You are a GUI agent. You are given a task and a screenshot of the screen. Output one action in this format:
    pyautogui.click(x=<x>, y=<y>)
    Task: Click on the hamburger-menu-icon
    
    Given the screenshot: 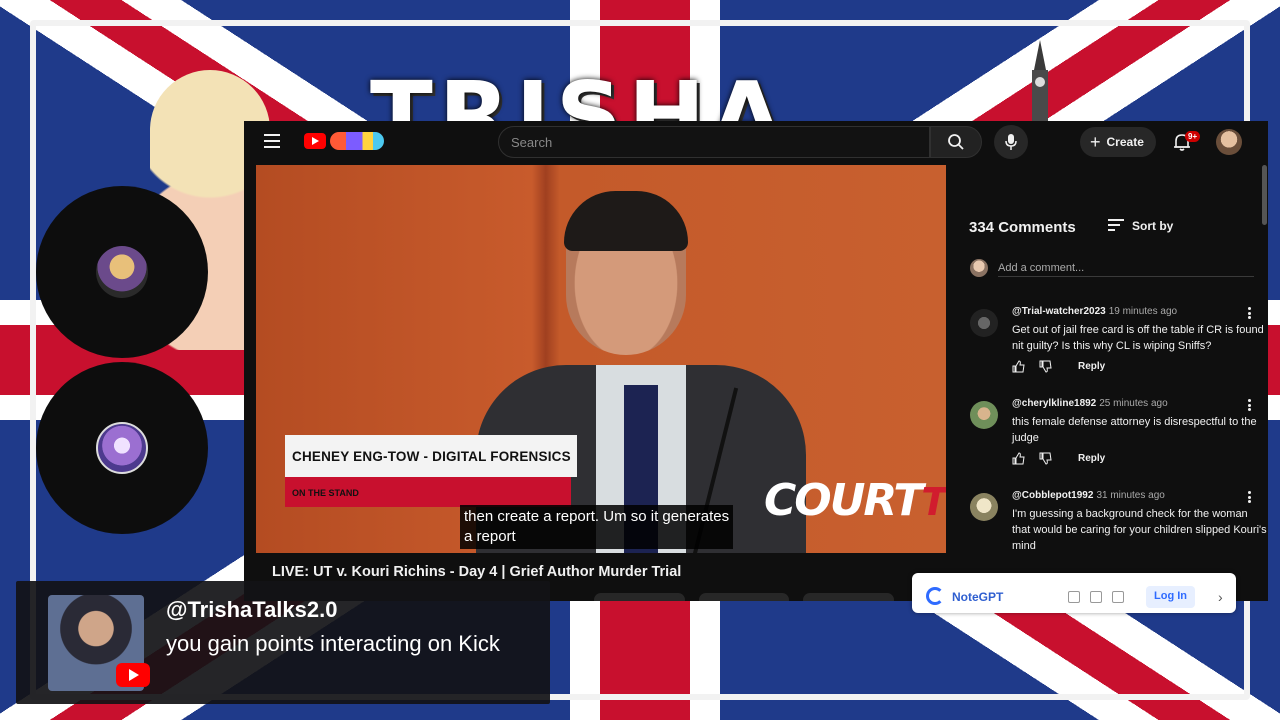 What is the action you would take?
    pyautogui.click(x=272, y=141)
    